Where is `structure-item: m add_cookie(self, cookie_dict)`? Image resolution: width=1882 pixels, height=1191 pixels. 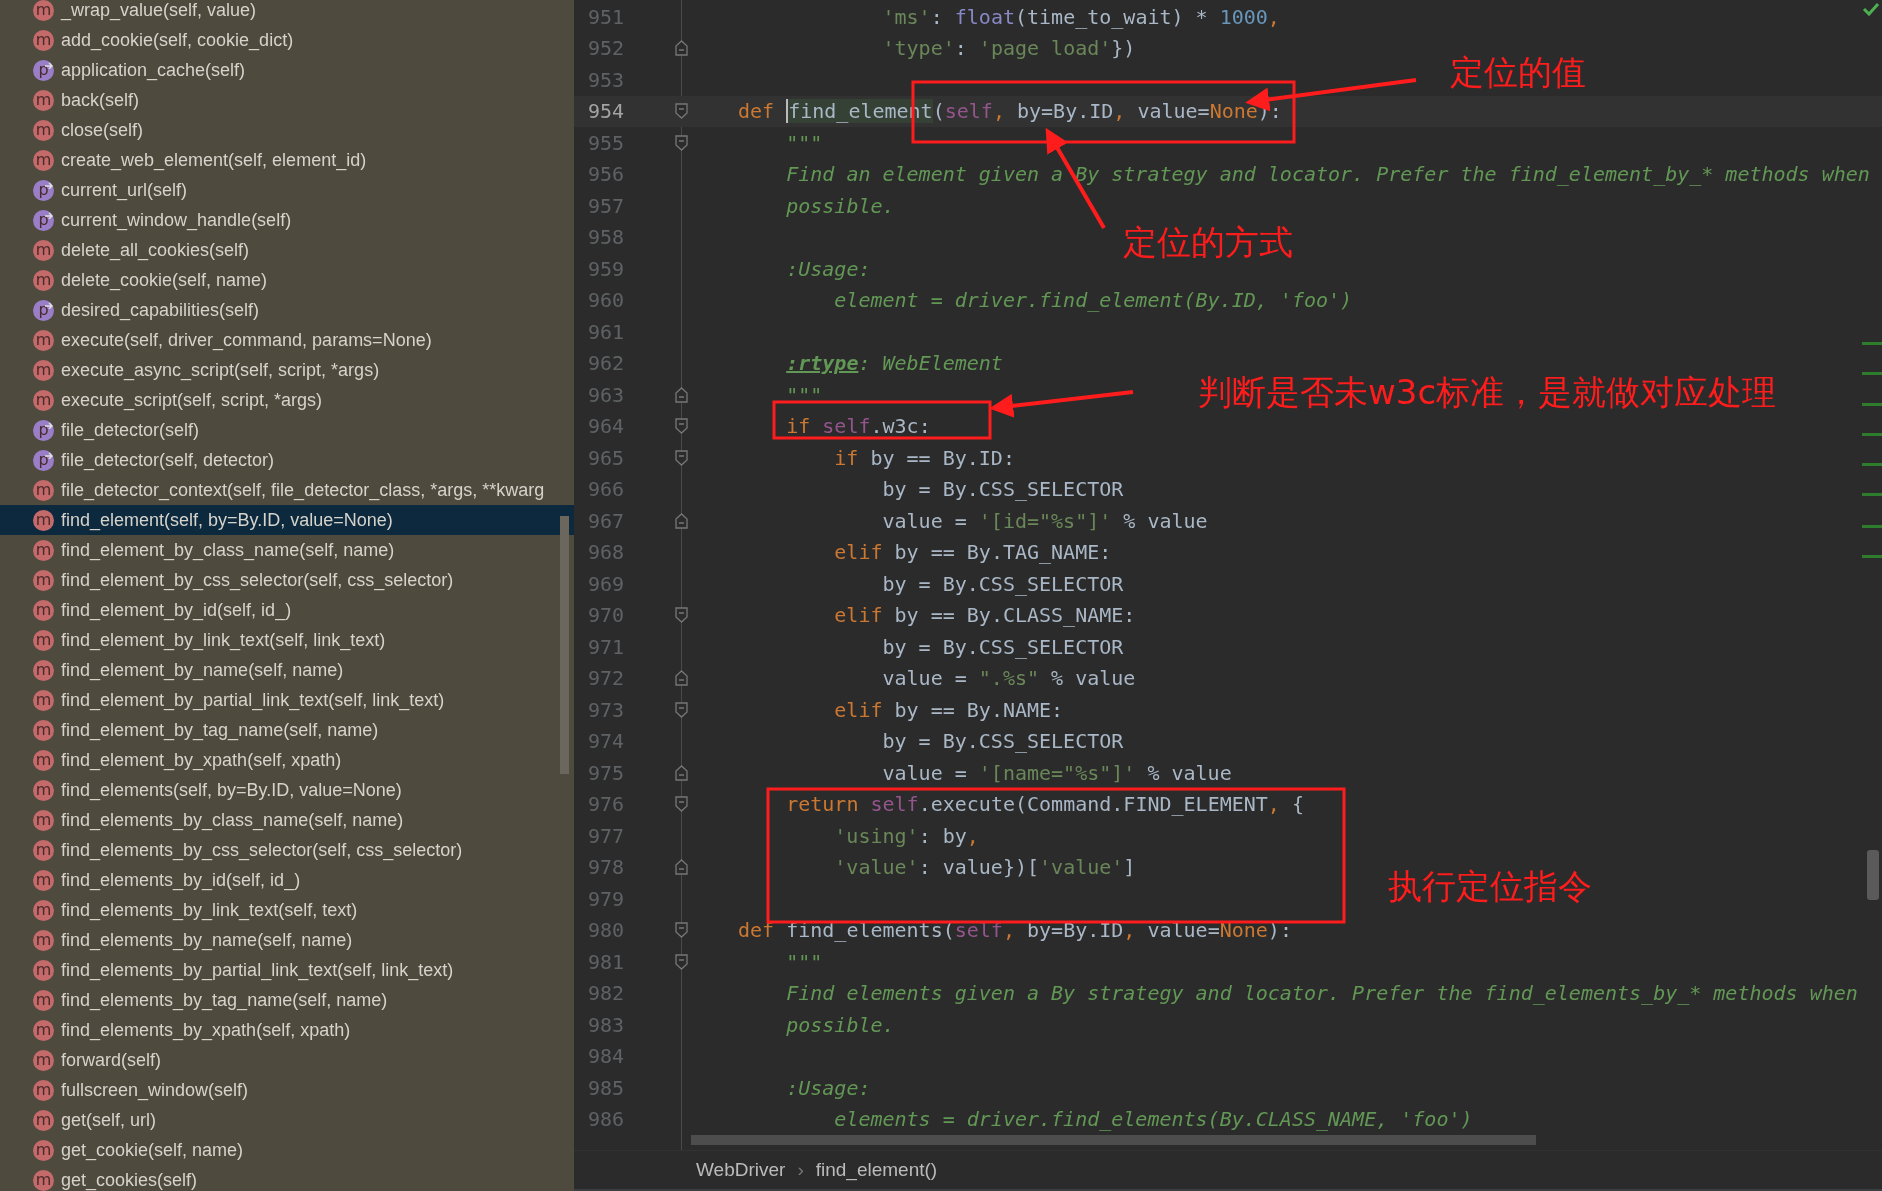
structure-item: m add_cookie(self, cookie_dict) is located at coordinates (287, 40).